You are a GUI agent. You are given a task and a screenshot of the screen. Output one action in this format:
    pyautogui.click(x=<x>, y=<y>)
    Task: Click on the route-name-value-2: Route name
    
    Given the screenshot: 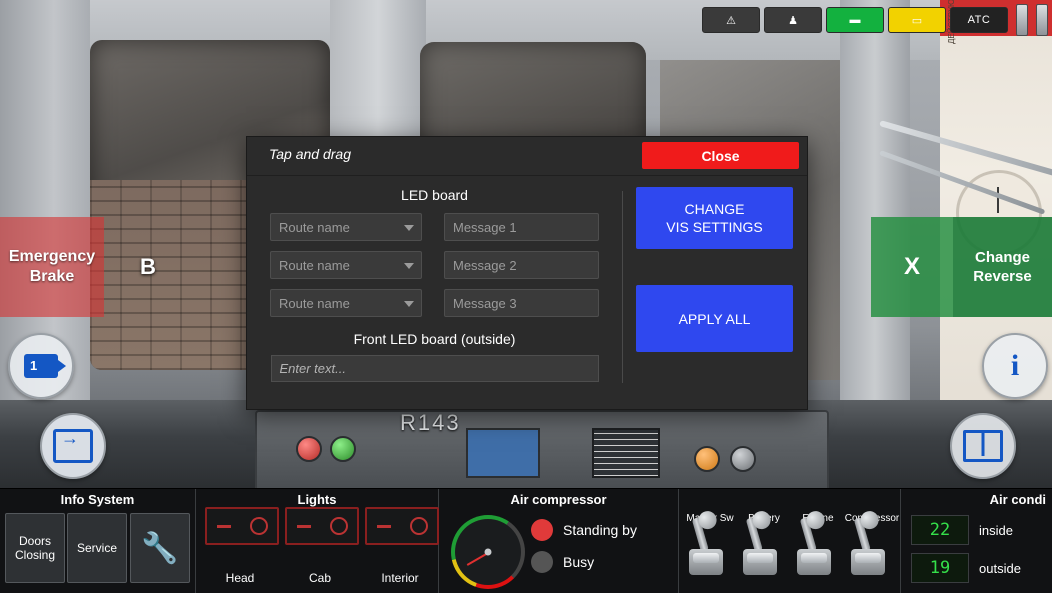 What is the action you would take?
    pyautogui.click(x=314, y=265)
    